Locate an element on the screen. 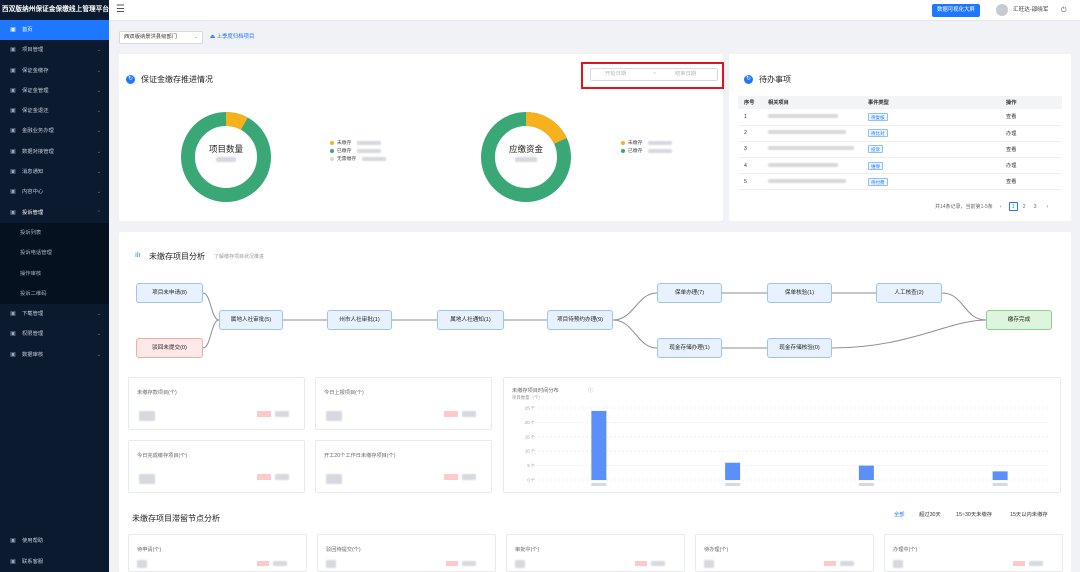 This screenshot has height=572, width=1080. pager-prev-icon: ‹ is located at coordinates (1000, 207).